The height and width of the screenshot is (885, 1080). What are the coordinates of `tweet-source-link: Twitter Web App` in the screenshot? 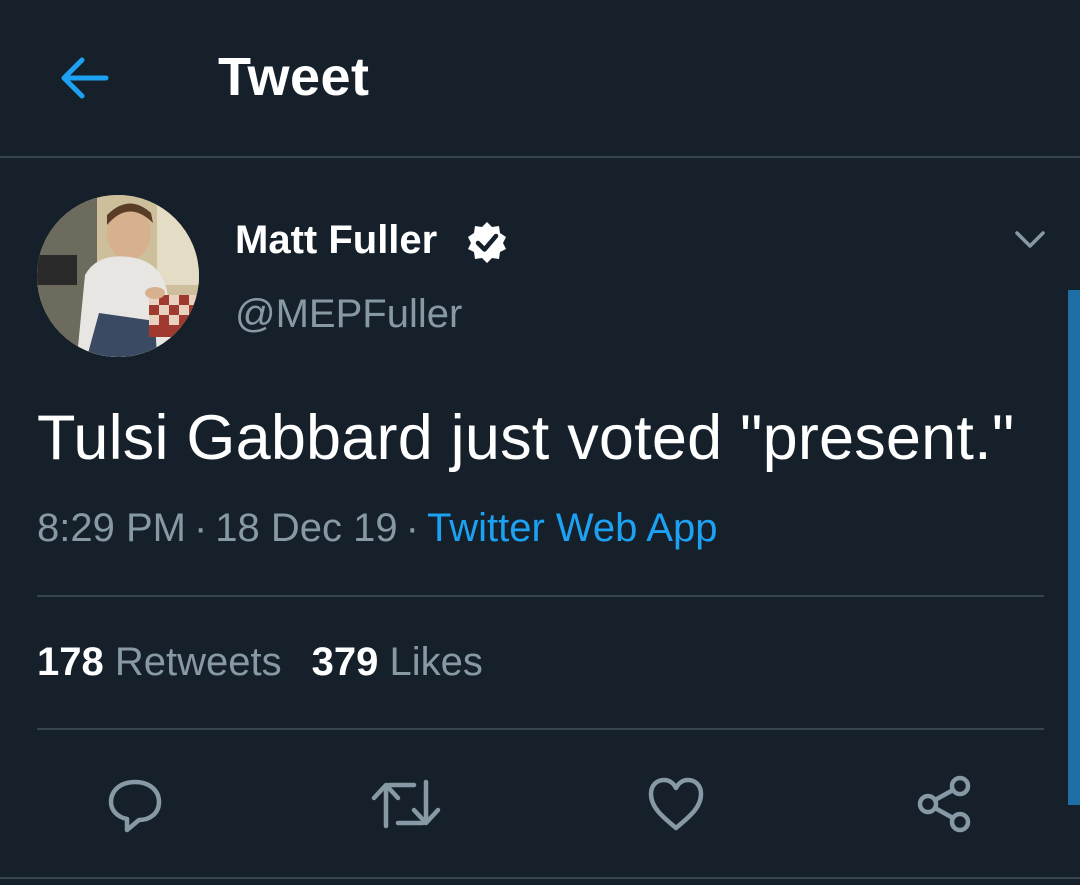 It's located at (572, 528).